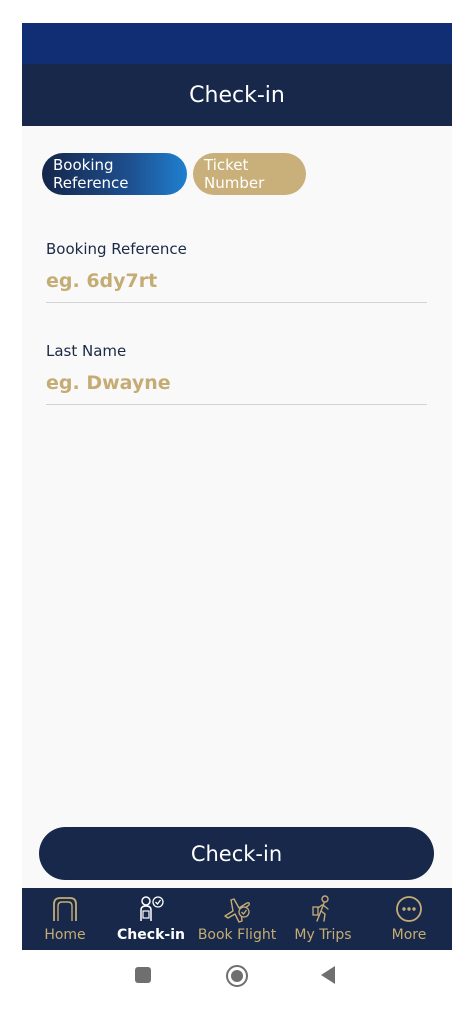  I want to click on recent-apps-icon, so click(143, 975).